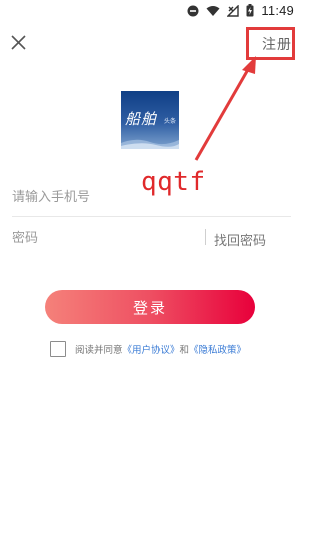 The width and height of the screenshot is (320, 533). I want to click on logo-subtext: 头条, so click(169, 121).